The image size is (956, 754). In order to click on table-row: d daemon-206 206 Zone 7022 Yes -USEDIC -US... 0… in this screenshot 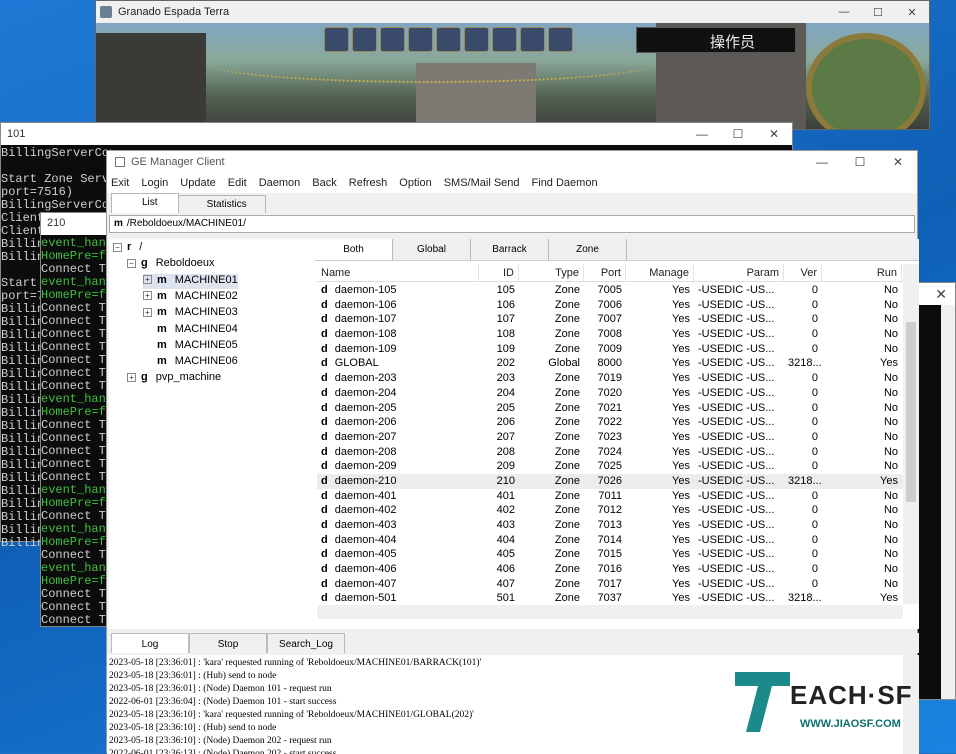, I will do `click(610, 422)`.